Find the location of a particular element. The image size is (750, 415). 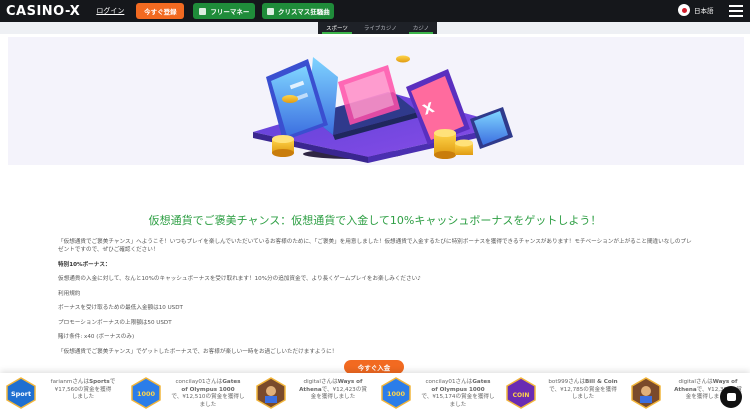

tab-casino: カジノ is located at coordinates (421, 28).